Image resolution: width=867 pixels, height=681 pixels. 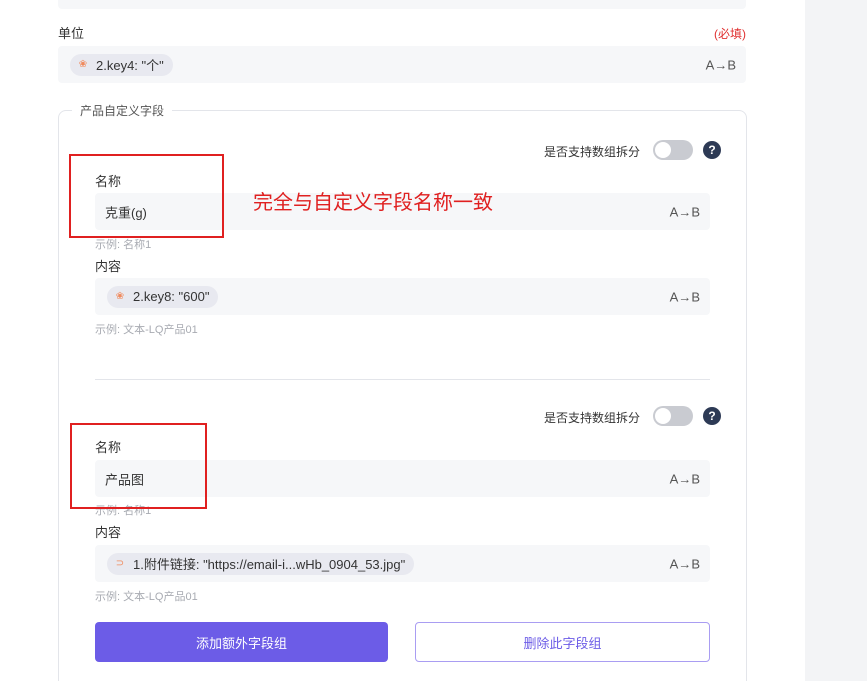 What do you see at coordinates (122, 110) in the screenshot?
I see `custom-fields-title: 产品自定义字段` at bounding box center [122, 110].